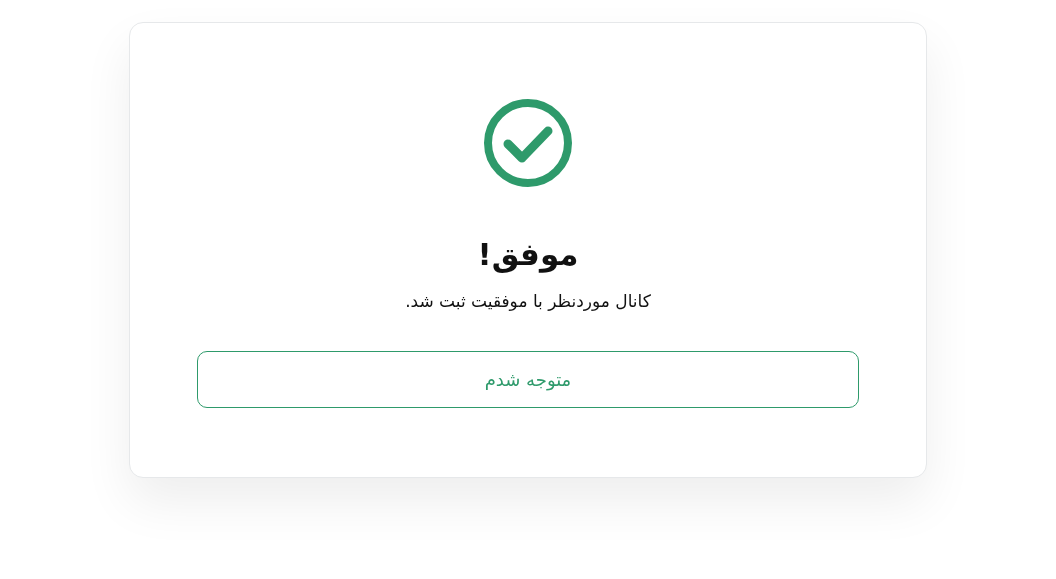  I want to click on check-circle-icon, so click(528, 143).